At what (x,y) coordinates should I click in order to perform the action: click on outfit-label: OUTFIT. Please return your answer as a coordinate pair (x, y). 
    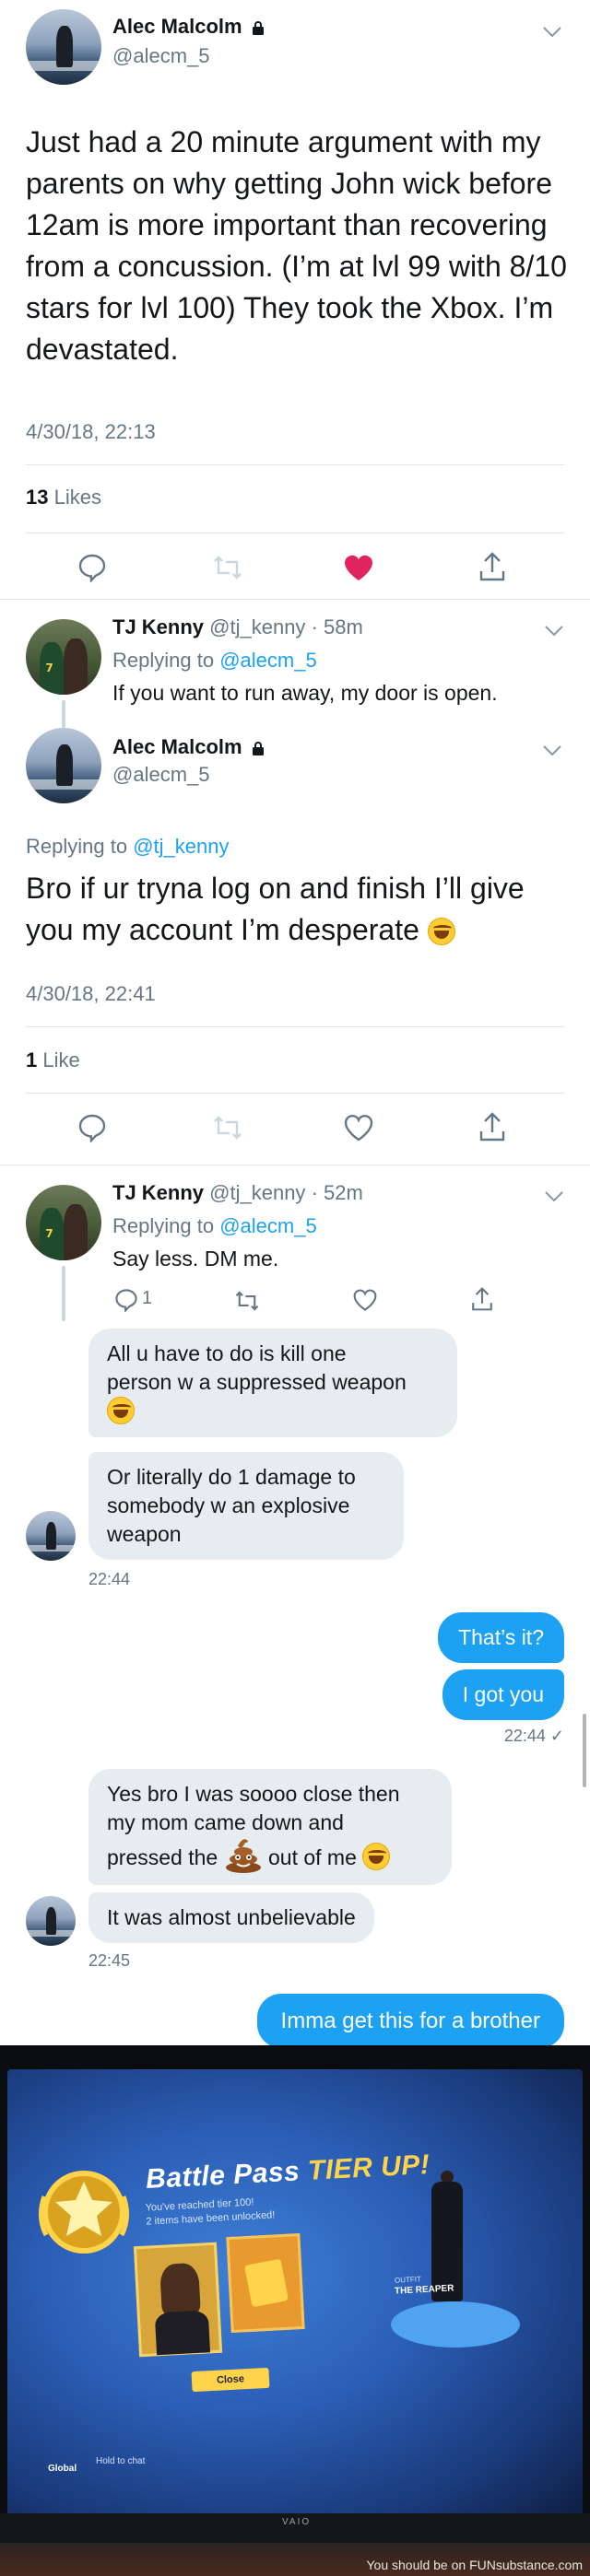
    Looking at the image, I should click on (408, 2280).